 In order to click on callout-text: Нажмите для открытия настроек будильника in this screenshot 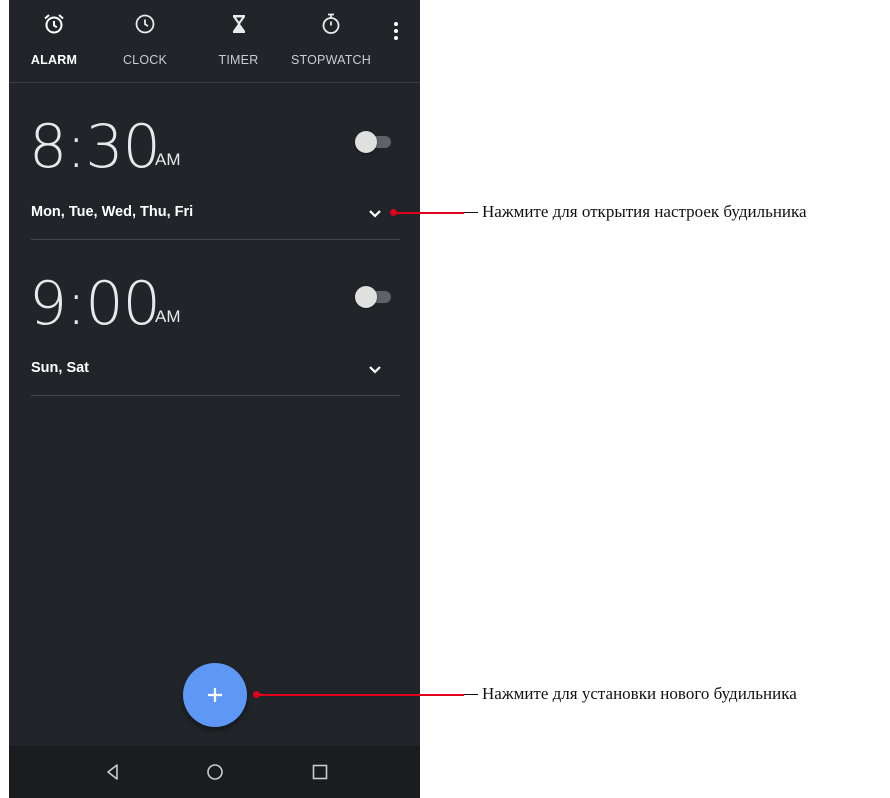, I will do `click(644, 211)`.